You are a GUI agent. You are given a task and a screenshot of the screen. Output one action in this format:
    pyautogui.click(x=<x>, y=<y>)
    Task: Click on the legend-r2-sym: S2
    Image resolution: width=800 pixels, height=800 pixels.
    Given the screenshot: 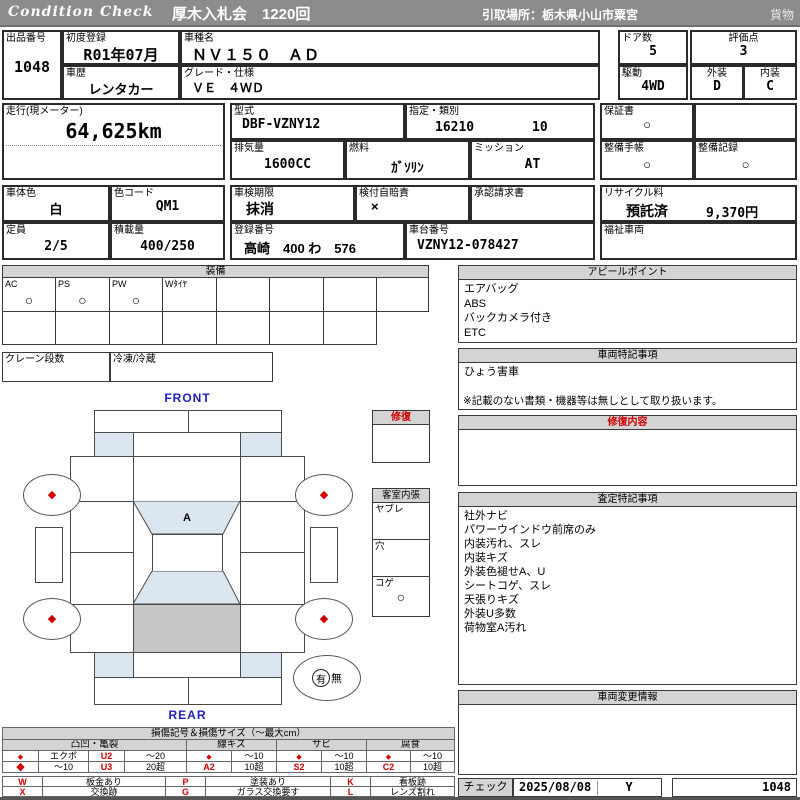 What is the action you would take?
    pyautogui.click(x=299, y=767)
    